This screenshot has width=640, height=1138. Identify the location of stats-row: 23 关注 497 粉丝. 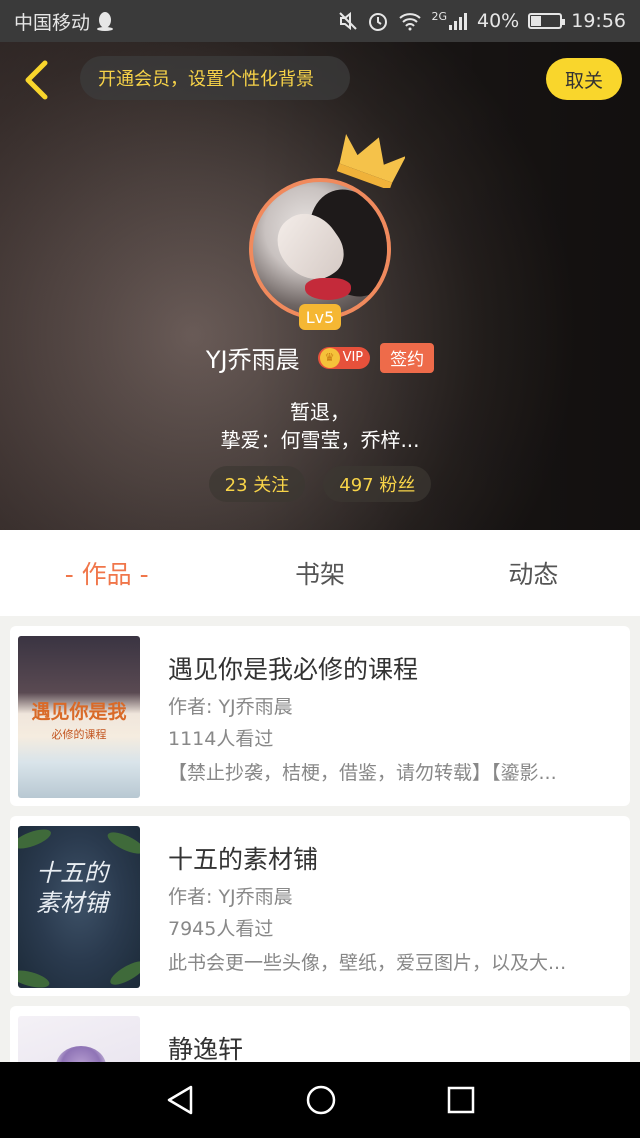
(320, 484).